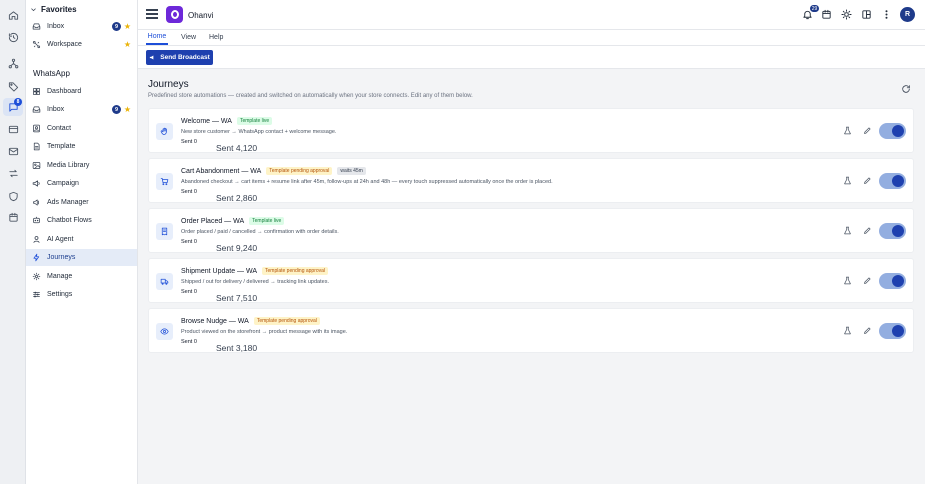 This screenshot has height=484, width=925. What do you see at coordinates (53, 9) in the screenshot?
I see `favorites-header: Favorites` at bounding box center [53, 9].